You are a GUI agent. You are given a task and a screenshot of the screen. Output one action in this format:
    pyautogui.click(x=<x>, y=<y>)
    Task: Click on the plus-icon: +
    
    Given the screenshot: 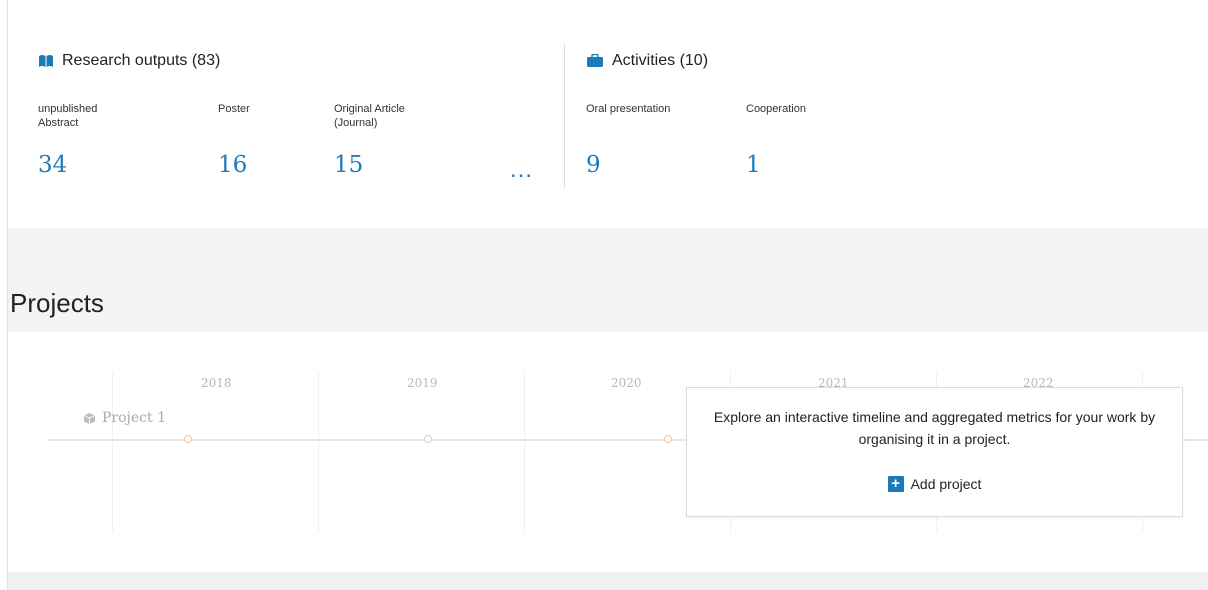 What is the action you would take?
    pyautogui.click(x=895, y=484)
    